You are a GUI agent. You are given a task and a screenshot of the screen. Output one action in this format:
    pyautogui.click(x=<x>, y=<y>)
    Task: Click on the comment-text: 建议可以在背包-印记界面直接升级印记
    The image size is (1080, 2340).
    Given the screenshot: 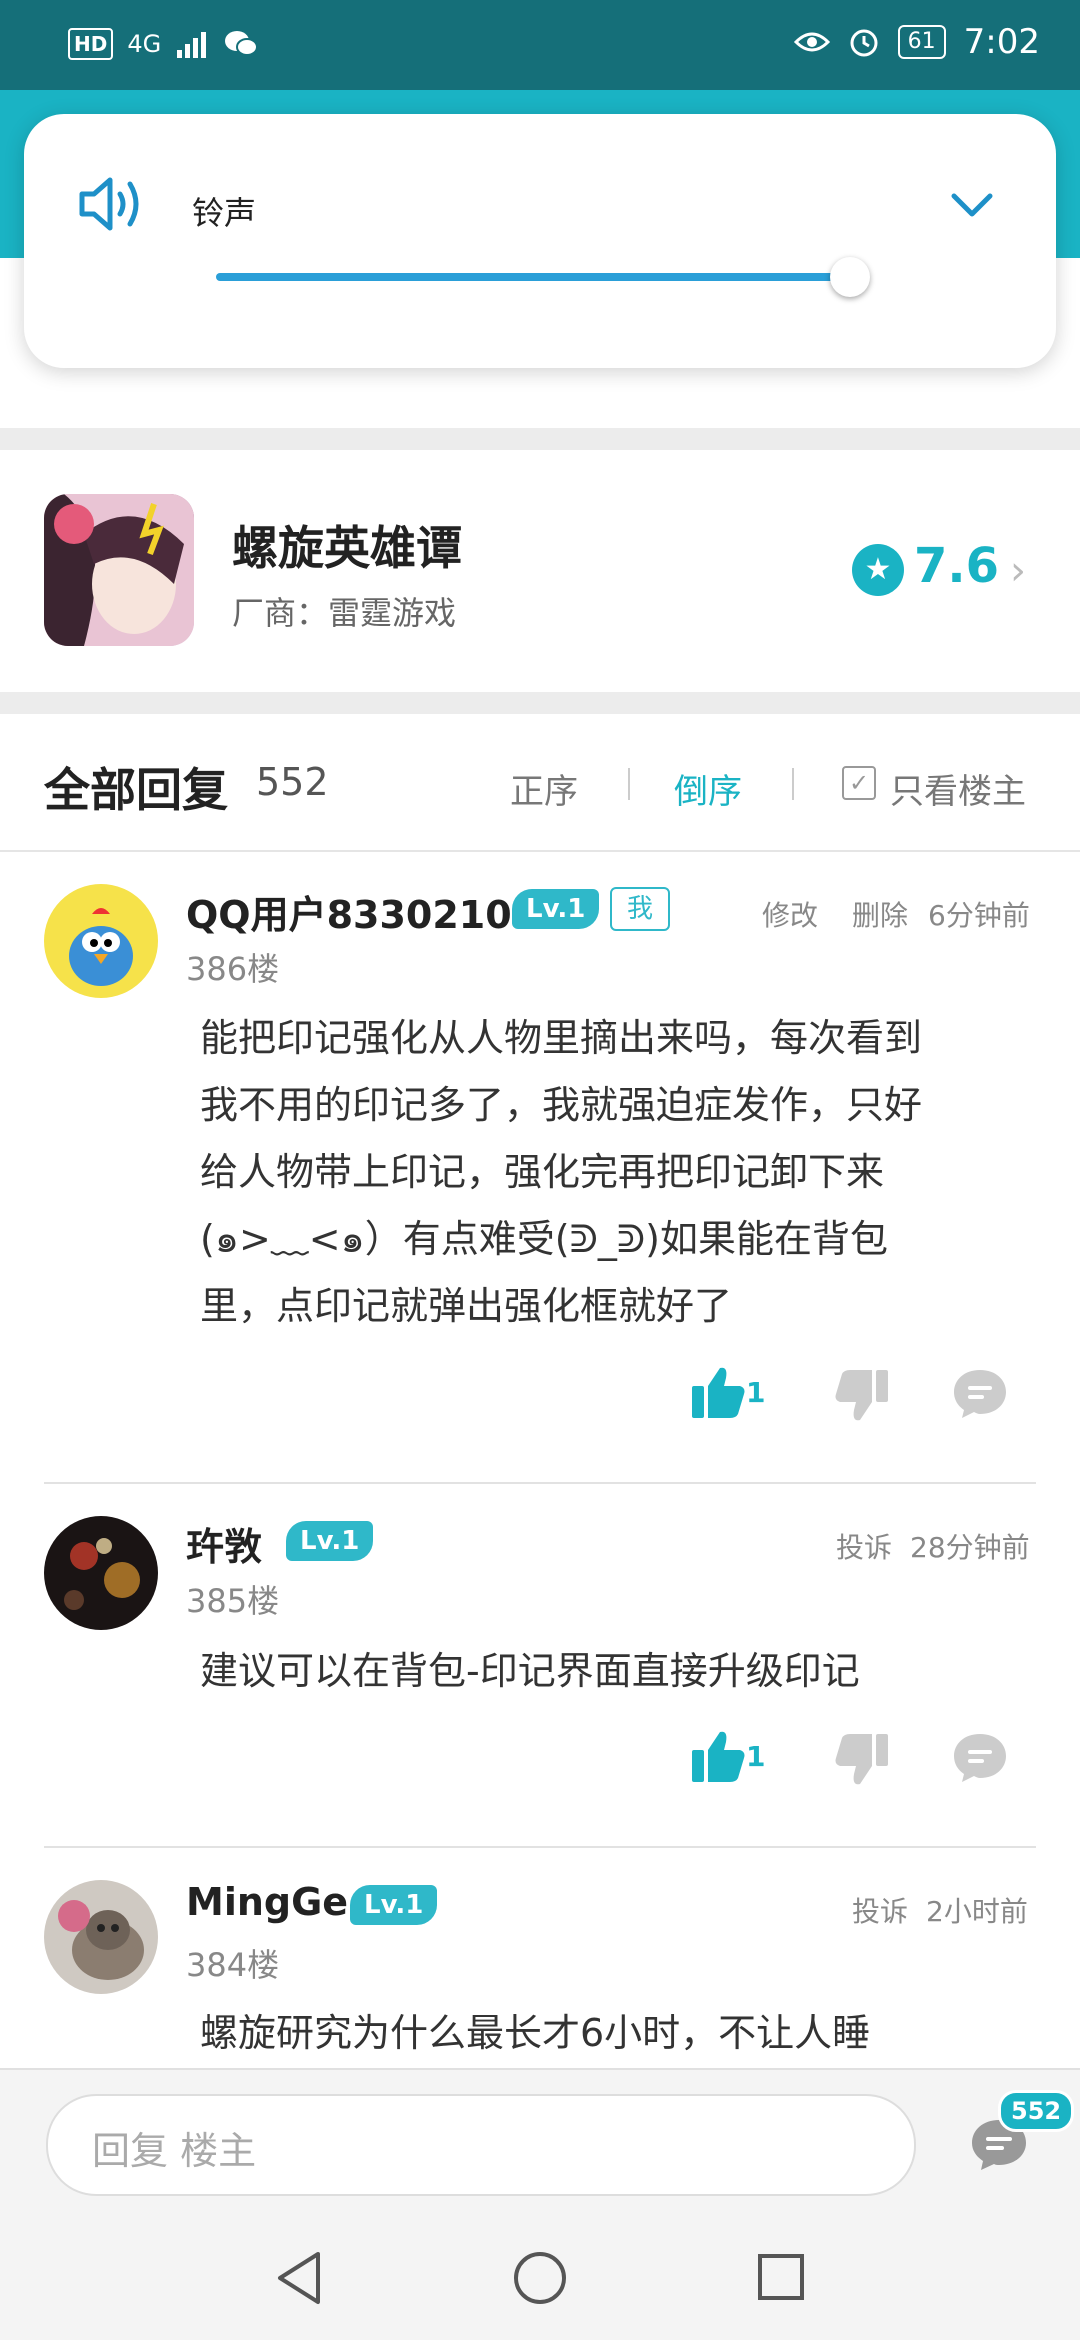 What is the action you would take?
    pyautogui.click(x=620, y=1671)
    